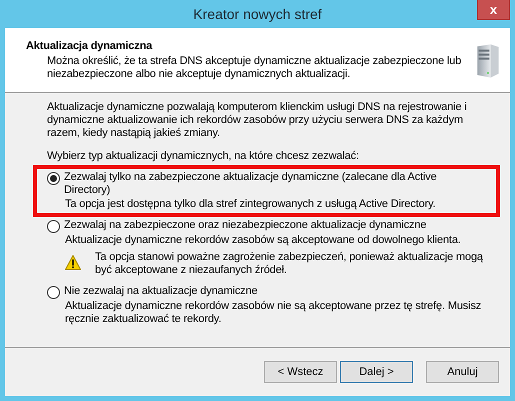 The image size is (515, 401). I want to click on option-label: Nie zezwalaj na aktualizacje dynamiczne, so click(264, 292).